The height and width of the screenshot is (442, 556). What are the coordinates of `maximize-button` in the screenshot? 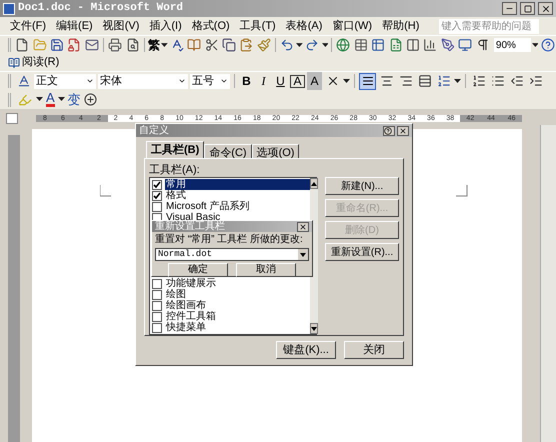 It's located at (527, 8).